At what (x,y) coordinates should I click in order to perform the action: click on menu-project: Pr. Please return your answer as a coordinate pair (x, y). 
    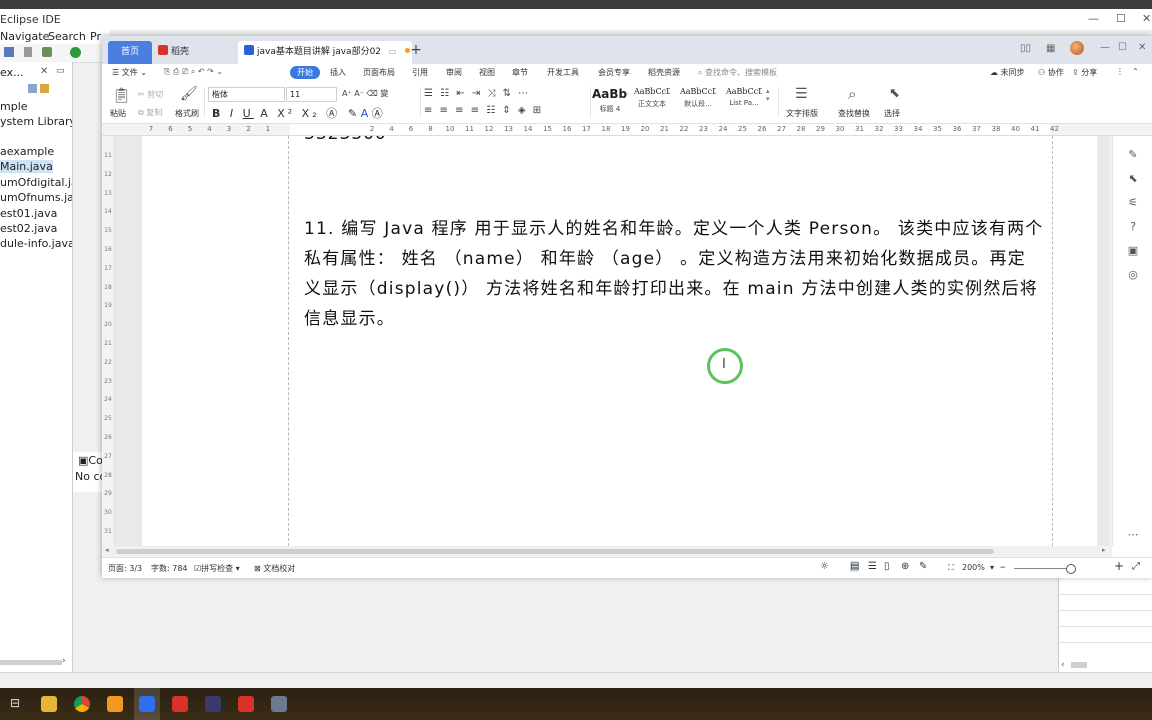
    Looking at the image, I should click on (95, 36).